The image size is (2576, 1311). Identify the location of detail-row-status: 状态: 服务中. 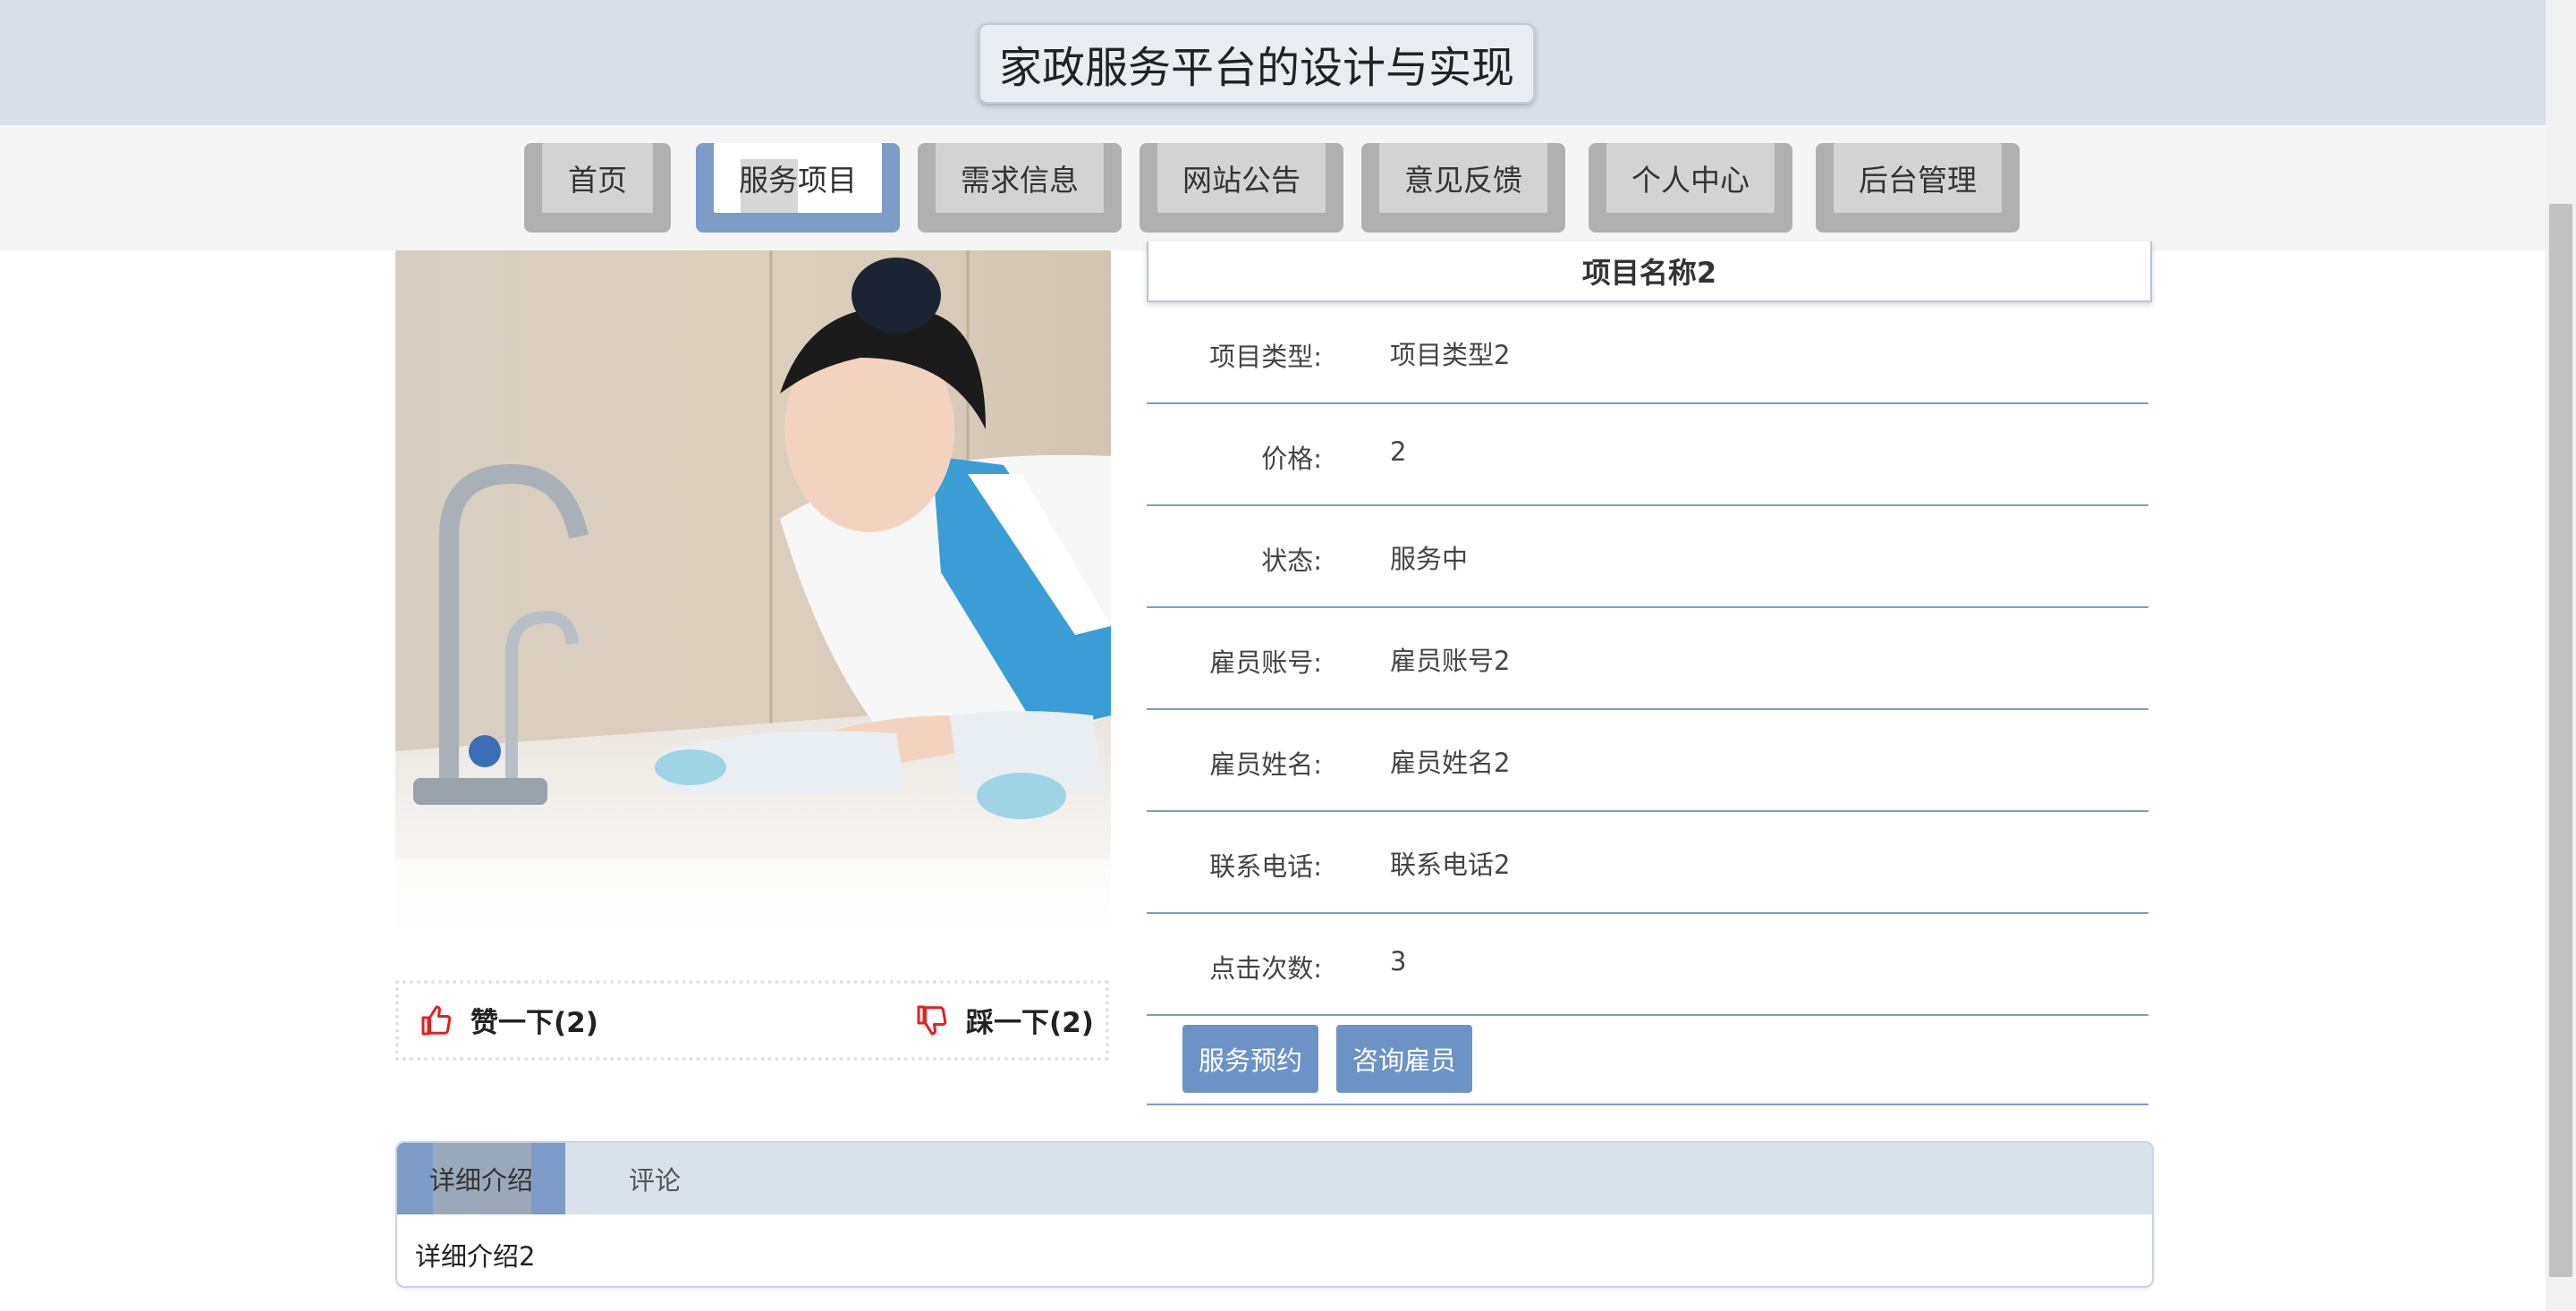
(1647, 556).